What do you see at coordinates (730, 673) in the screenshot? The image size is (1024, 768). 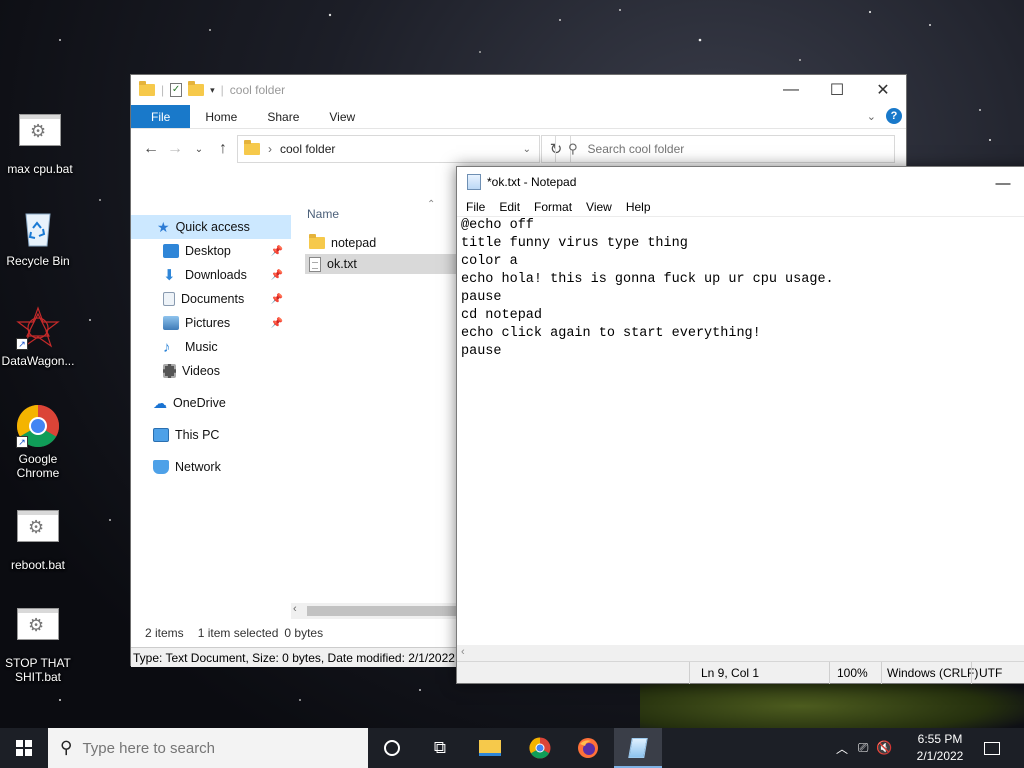 I see `cursor-position: Ln 9, Col 1` at bounding box center [730, 673].